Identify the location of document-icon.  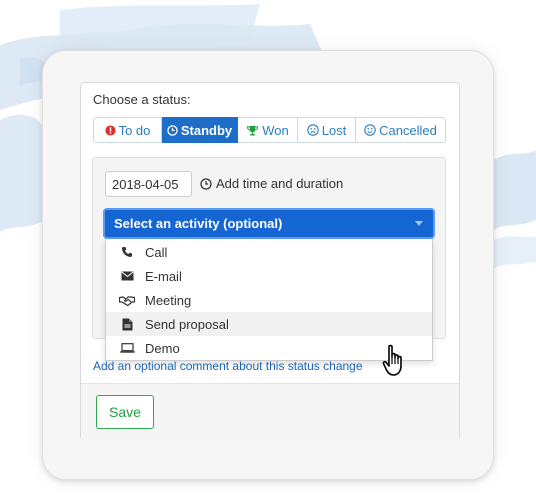
(127, 324).